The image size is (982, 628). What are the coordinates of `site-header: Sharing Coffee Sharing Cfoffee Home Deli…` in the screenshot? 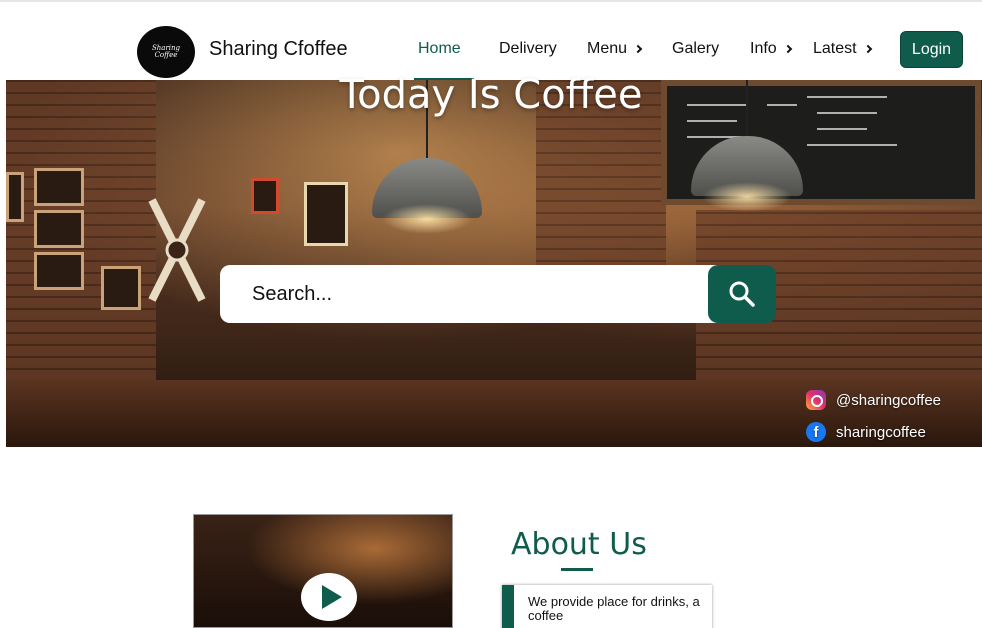 It's located at (491, 40).